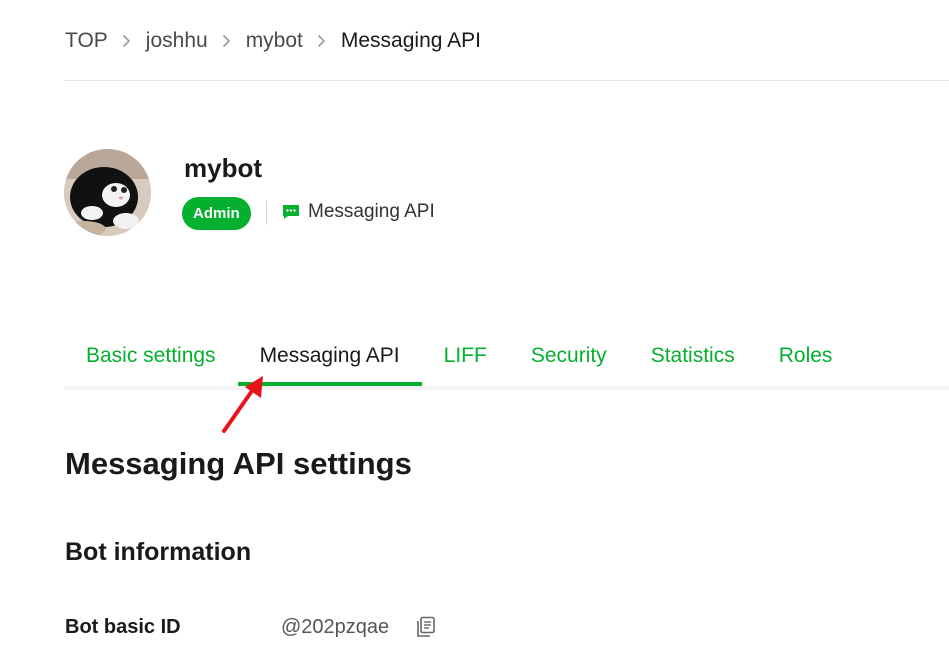 The height and width of the screenshot is (649, 949). I want to click on breadcrumb: TOP joshhu mybot Messaging API, so click(273, 41).